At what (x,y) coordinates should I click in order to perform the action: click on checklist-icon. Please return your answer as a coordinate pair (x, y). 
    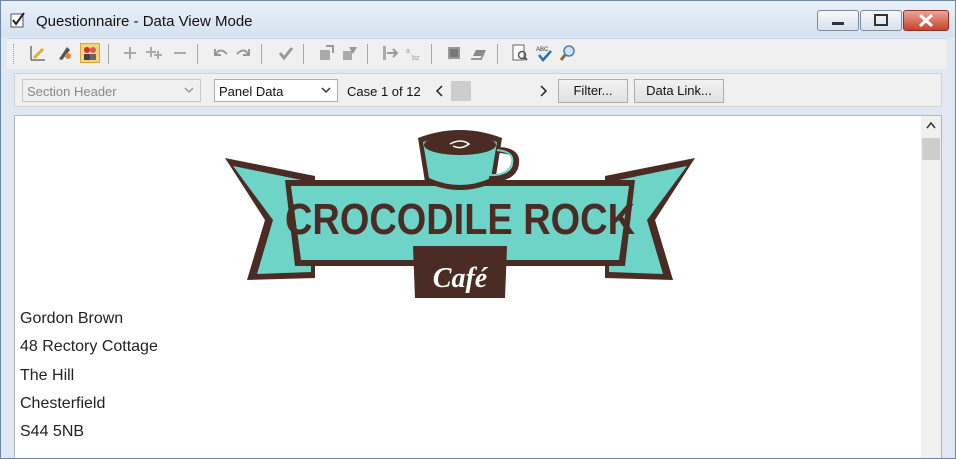
    Looking at the image, I should click on (17, 20).